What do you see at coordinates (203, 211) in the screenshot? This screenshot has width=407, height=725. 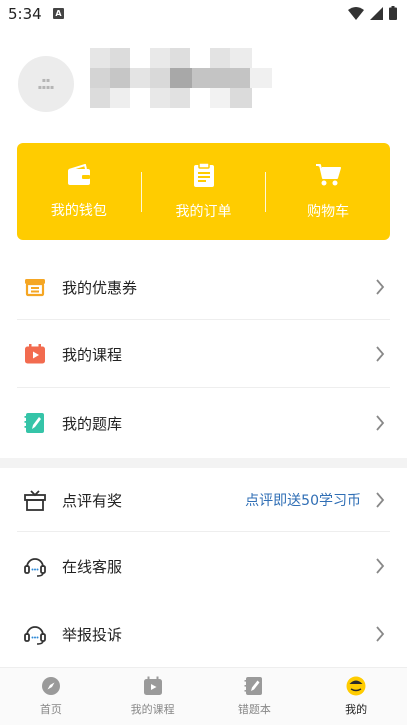 I see `orders-label: 我的订单` at bounding box center [203, 211].